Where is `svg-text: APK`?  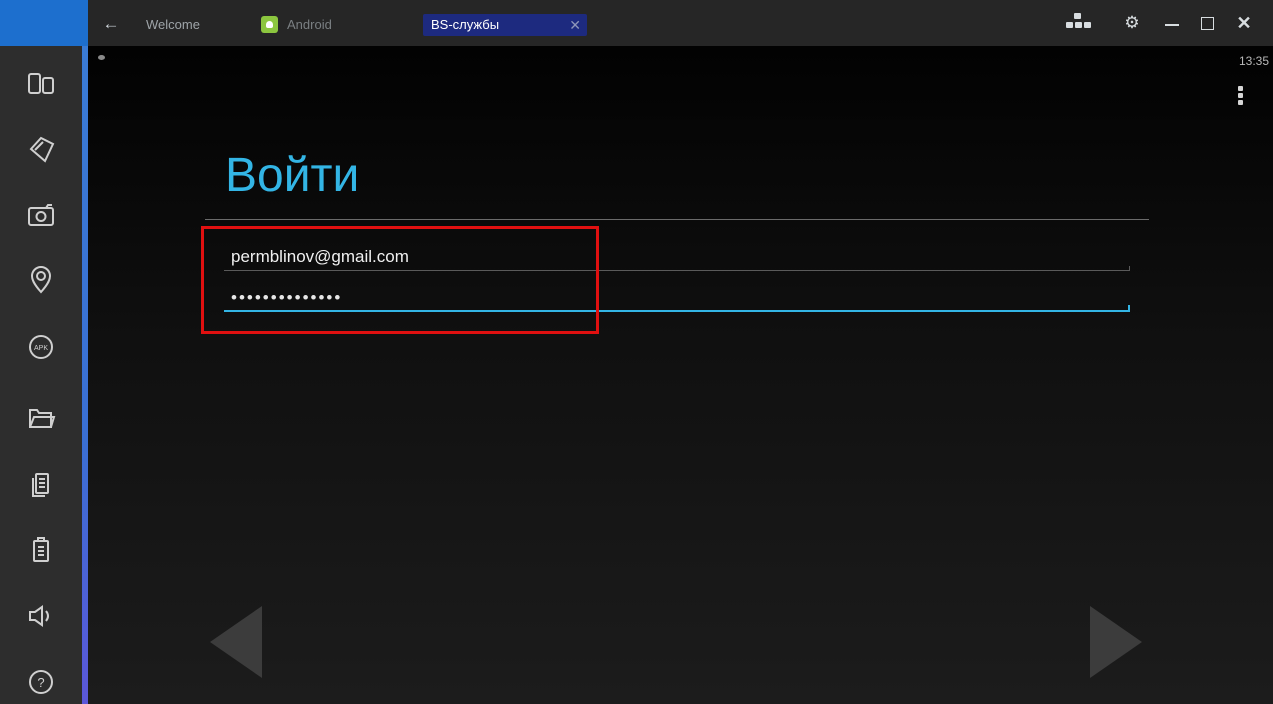 svg-text: APK is located at coordinates (41, 348).